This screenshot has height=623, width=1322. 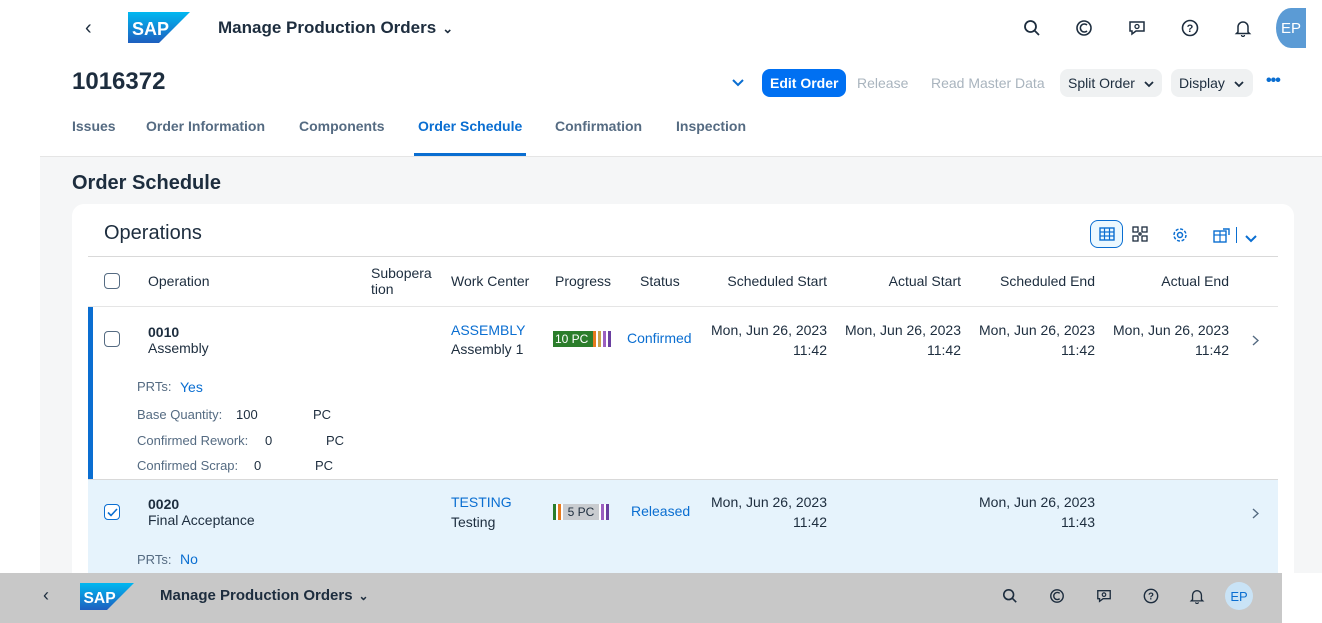 I want to click on work-center-link: TESTING, so click(x=481, y=502).